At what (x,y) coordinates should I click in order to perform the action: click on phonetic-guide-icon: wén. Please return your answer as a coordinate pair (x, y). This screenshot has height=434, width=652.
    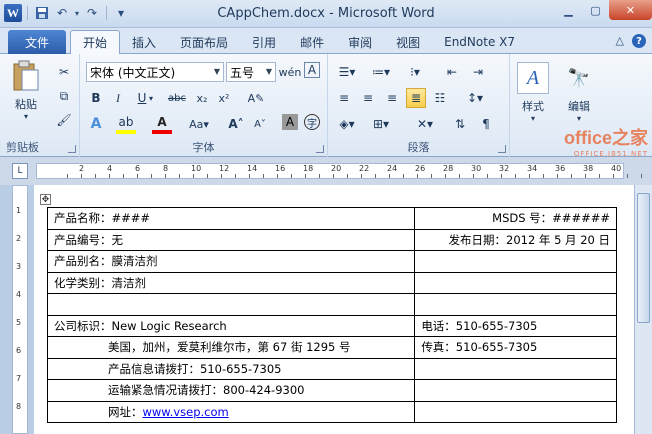
    Looking at the image, I should click on (290, 72).